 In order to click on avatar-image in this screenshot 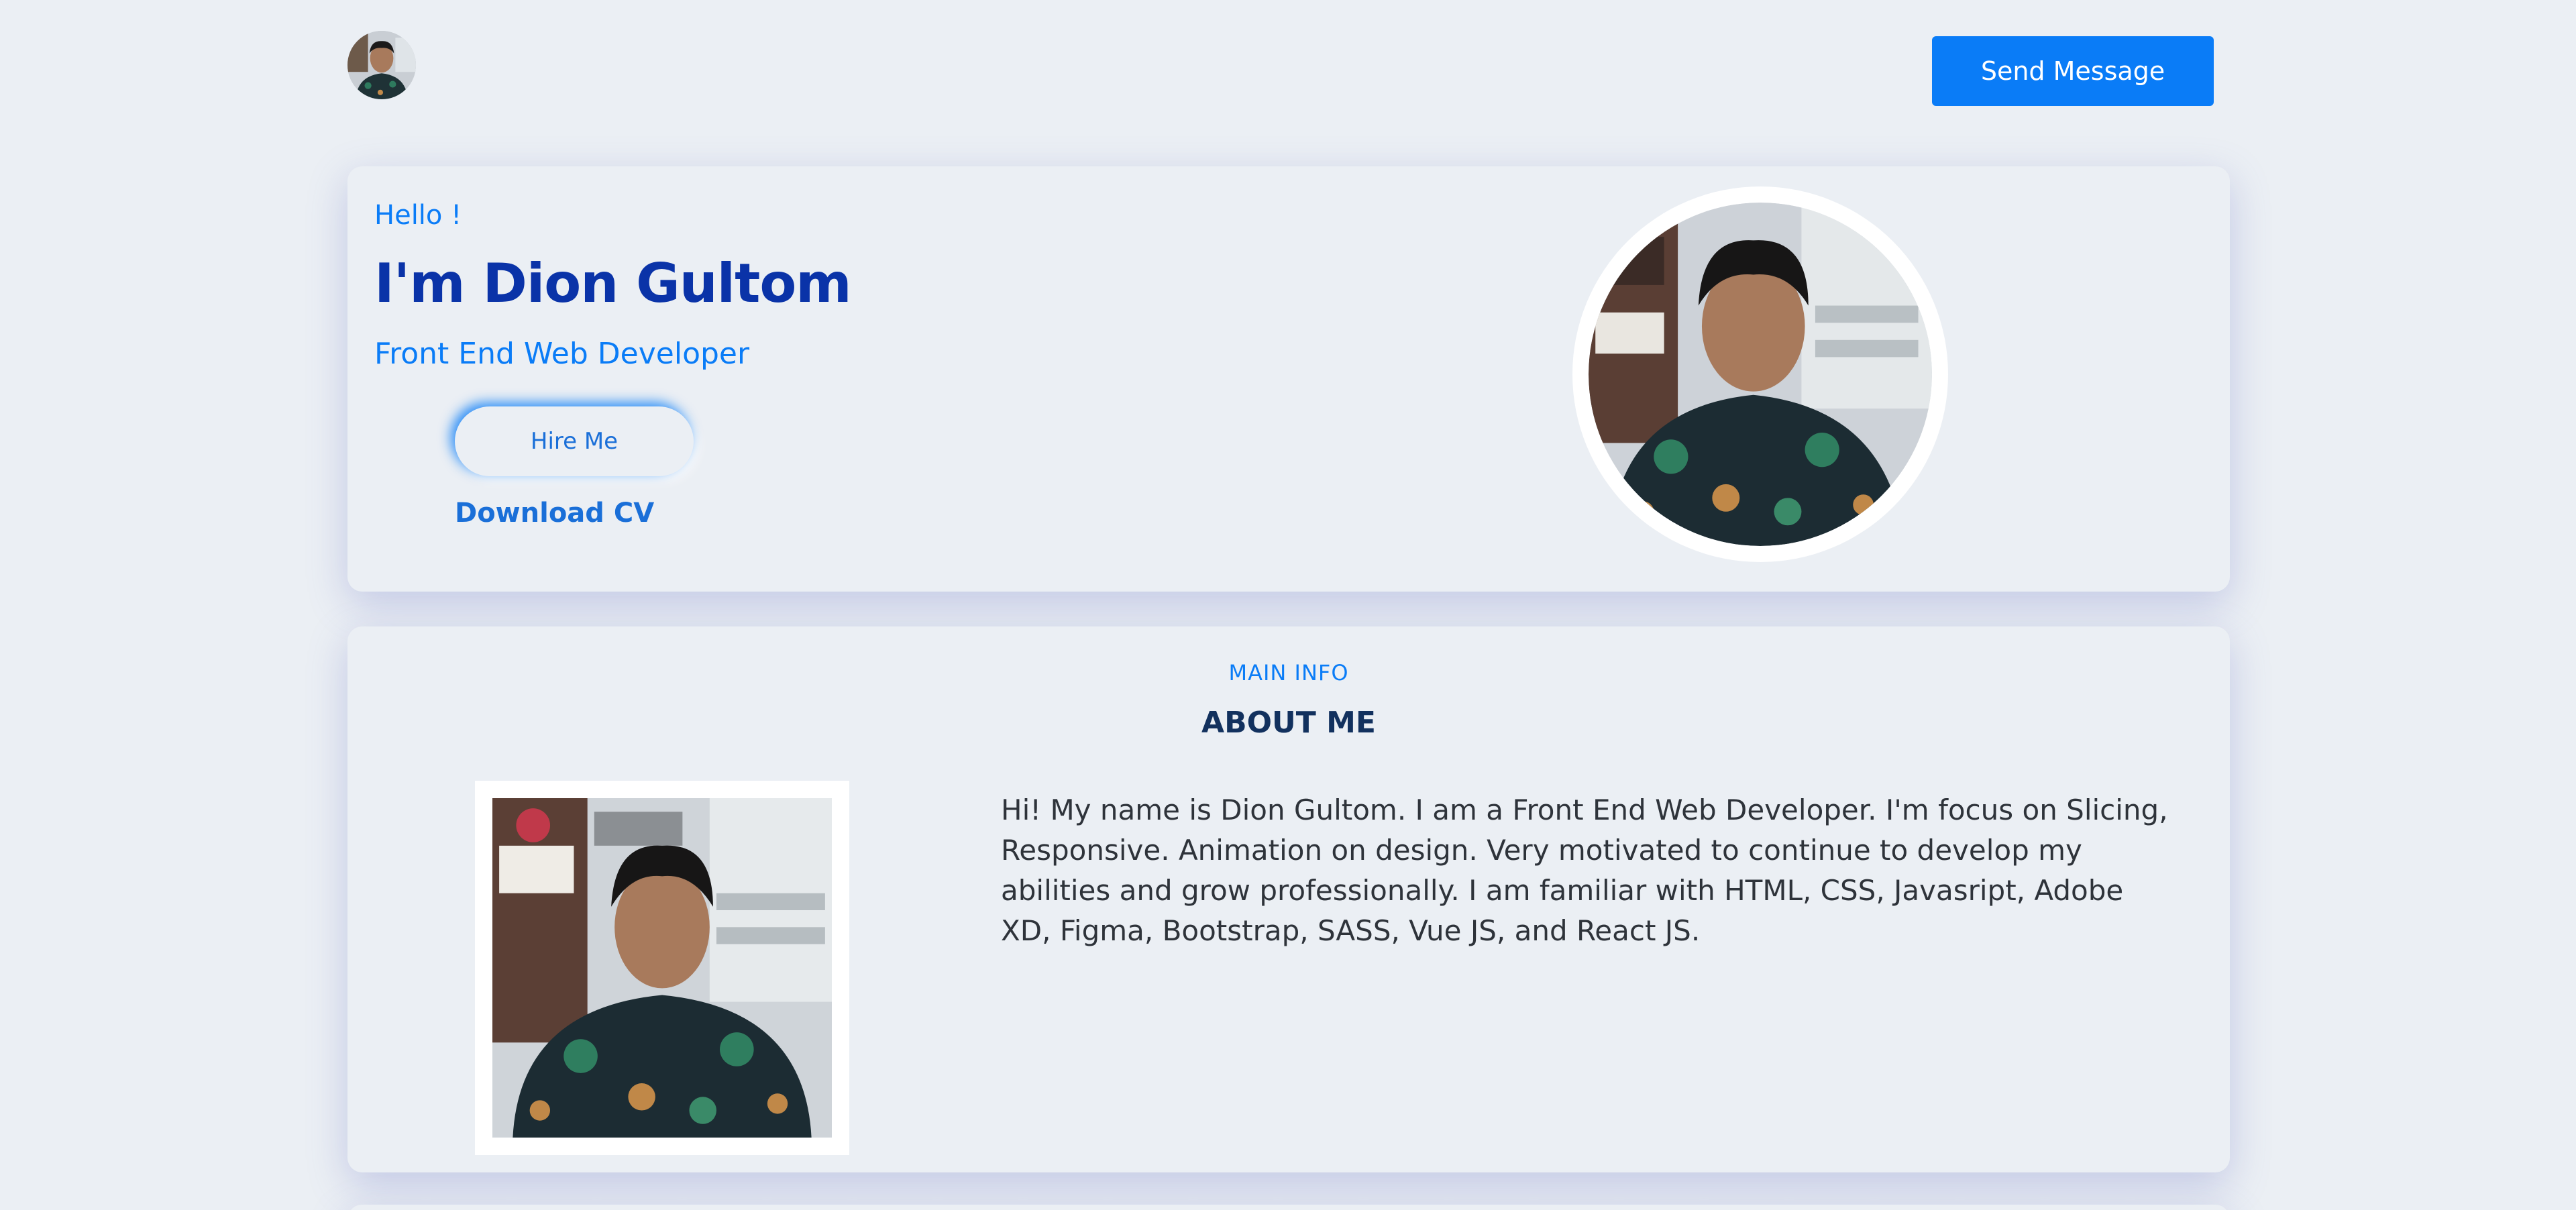, I will do `click(381, 65)`.